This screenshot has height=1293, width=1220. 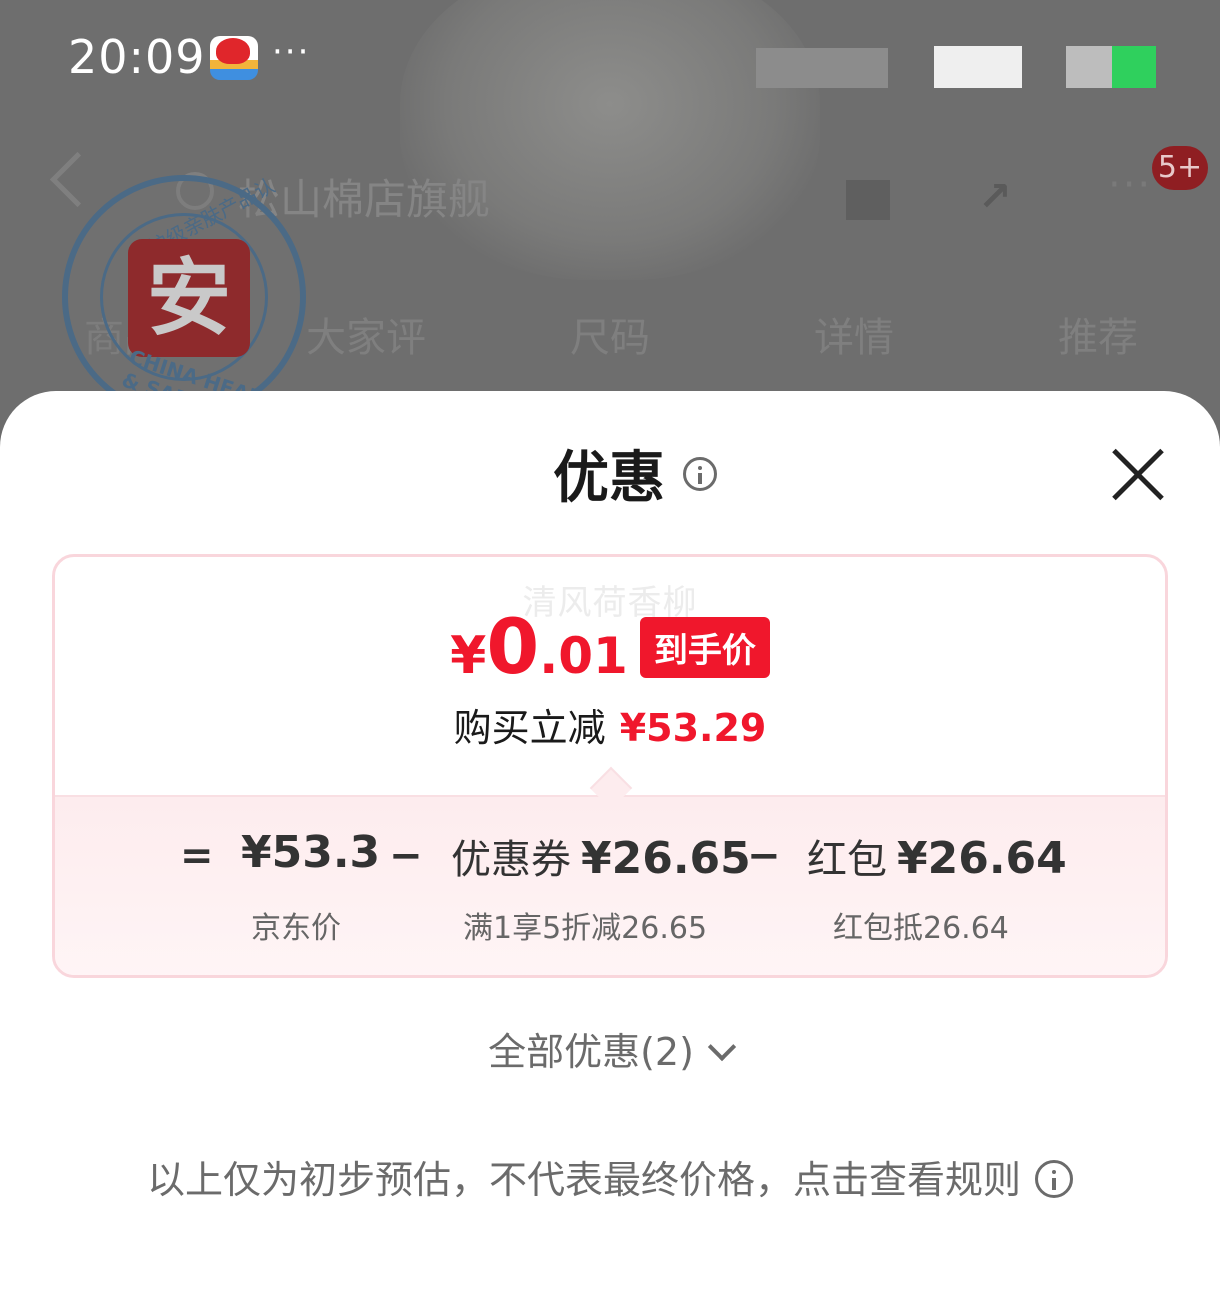 What do you see at coordinates (585, 928) in the screenshot?
I see `coupon-sub: 满1享5折减26.65` at bounding box center [585, 928].